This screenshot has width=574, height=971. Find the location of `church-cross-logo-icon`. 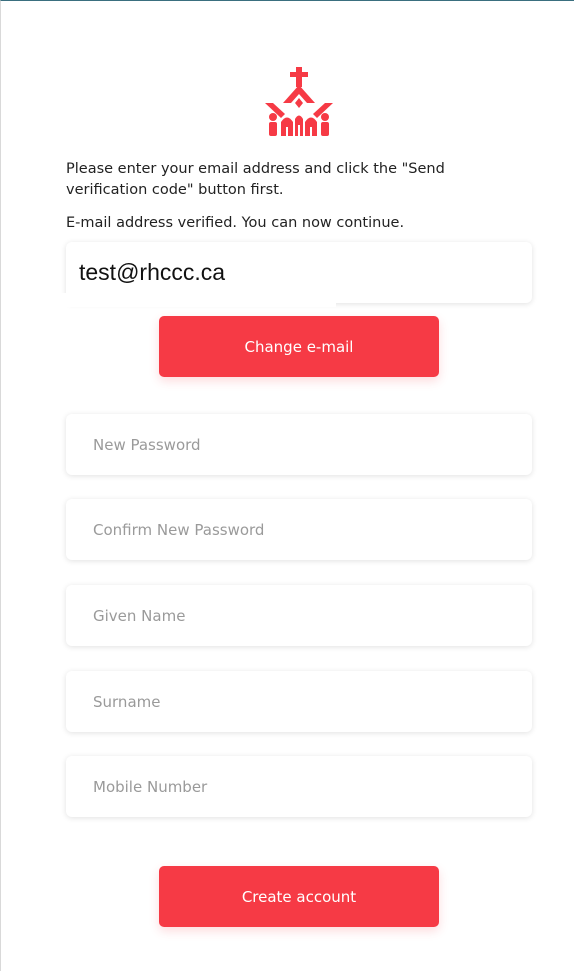

church-cross-logo-icon is located at coordinates (299, 101).